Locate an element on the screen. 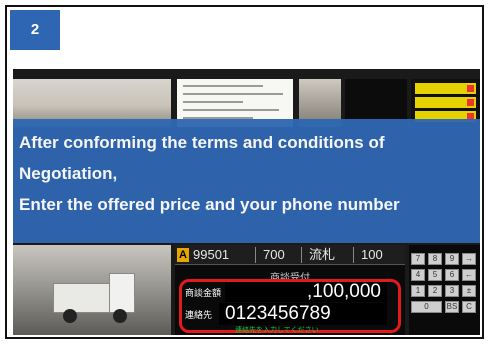  keypad-key-4: 4 is located at coordinates (418, 275).